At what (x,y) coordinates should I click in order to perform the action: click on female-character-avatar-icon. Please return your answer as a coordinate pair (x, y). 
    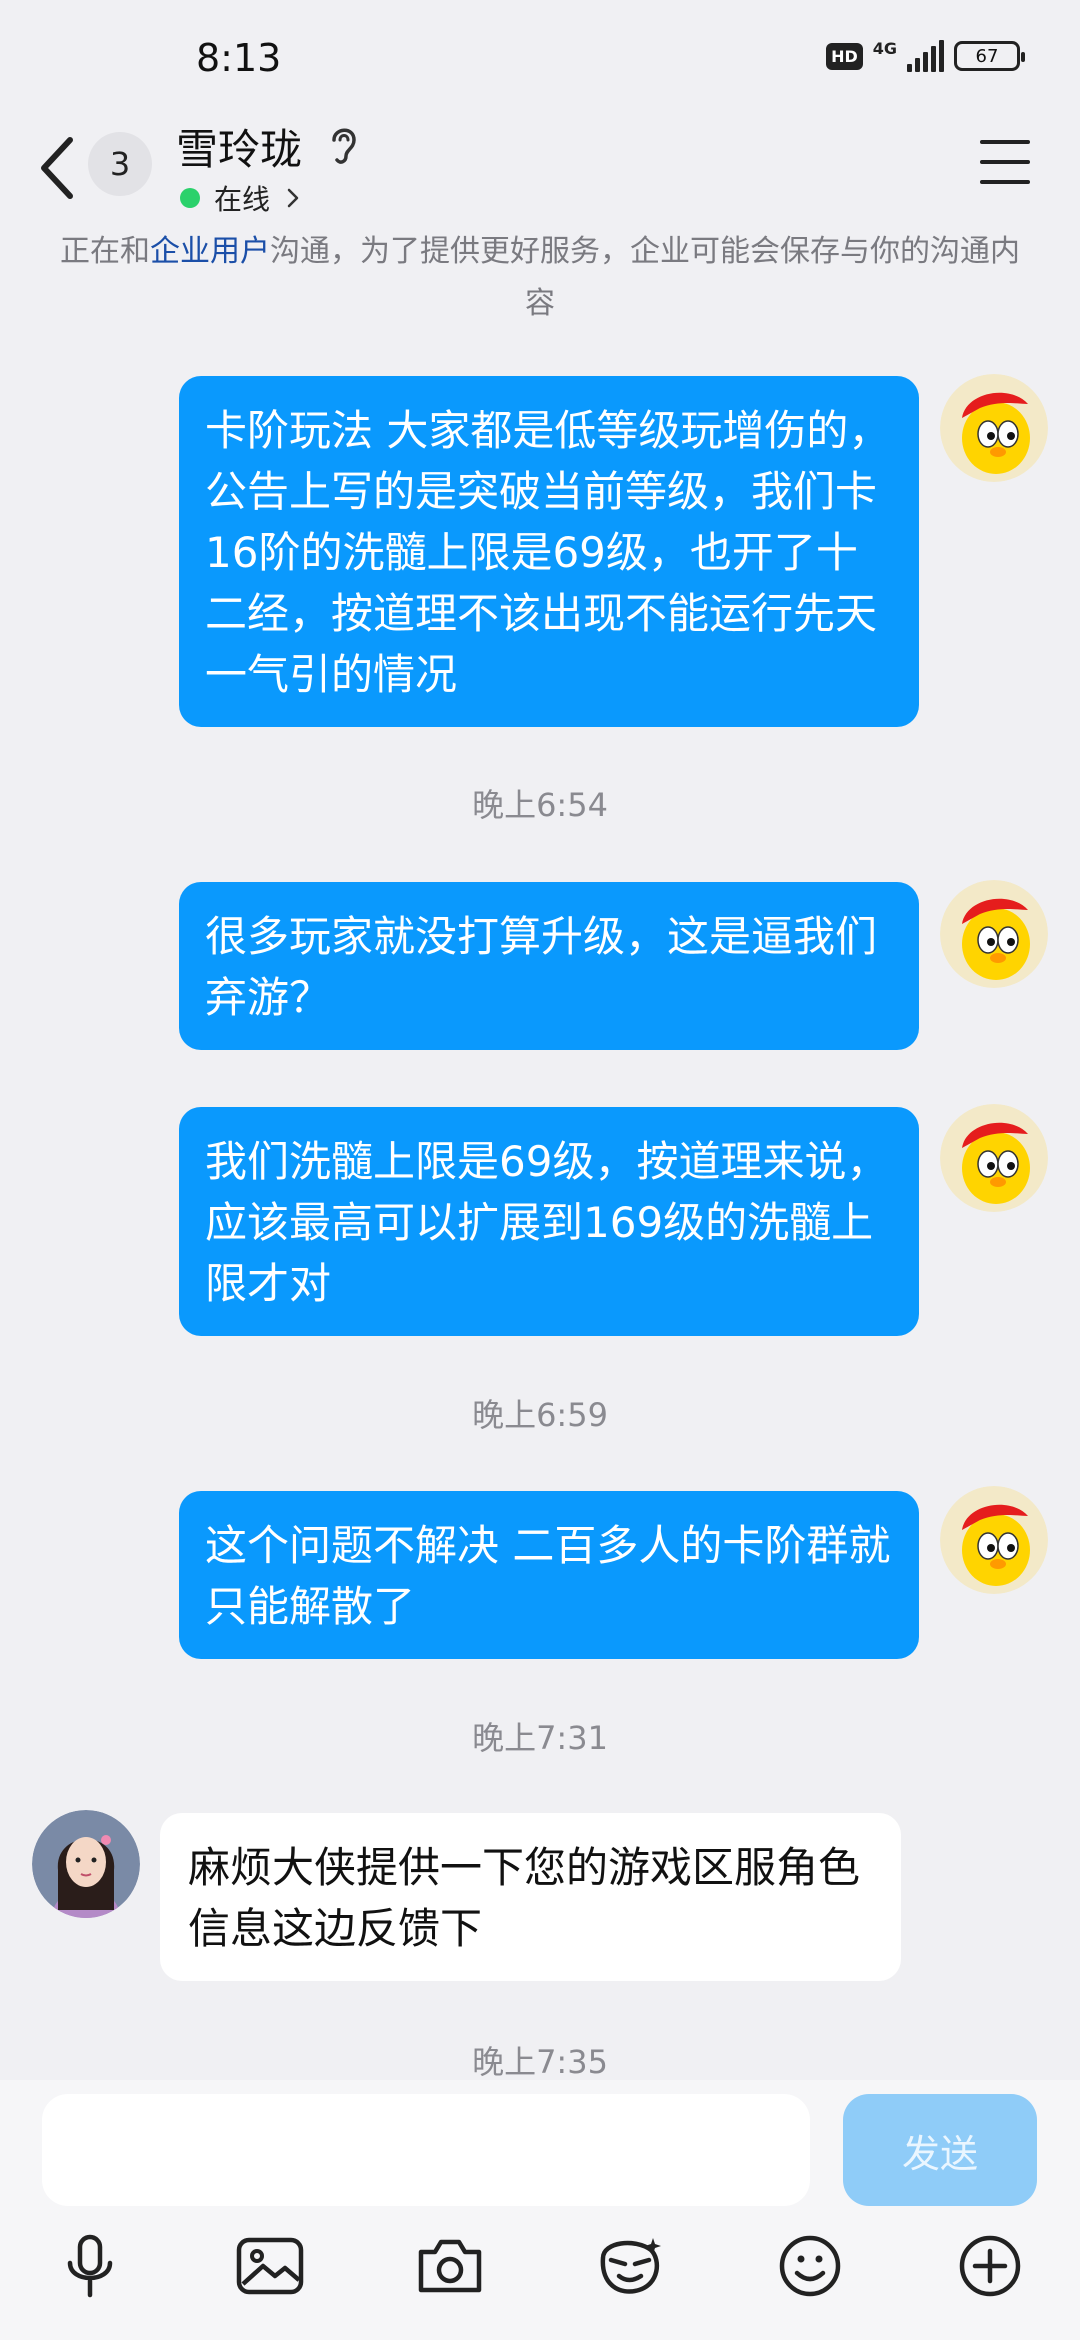
    Looking at the image, I should click on (86, 1864).